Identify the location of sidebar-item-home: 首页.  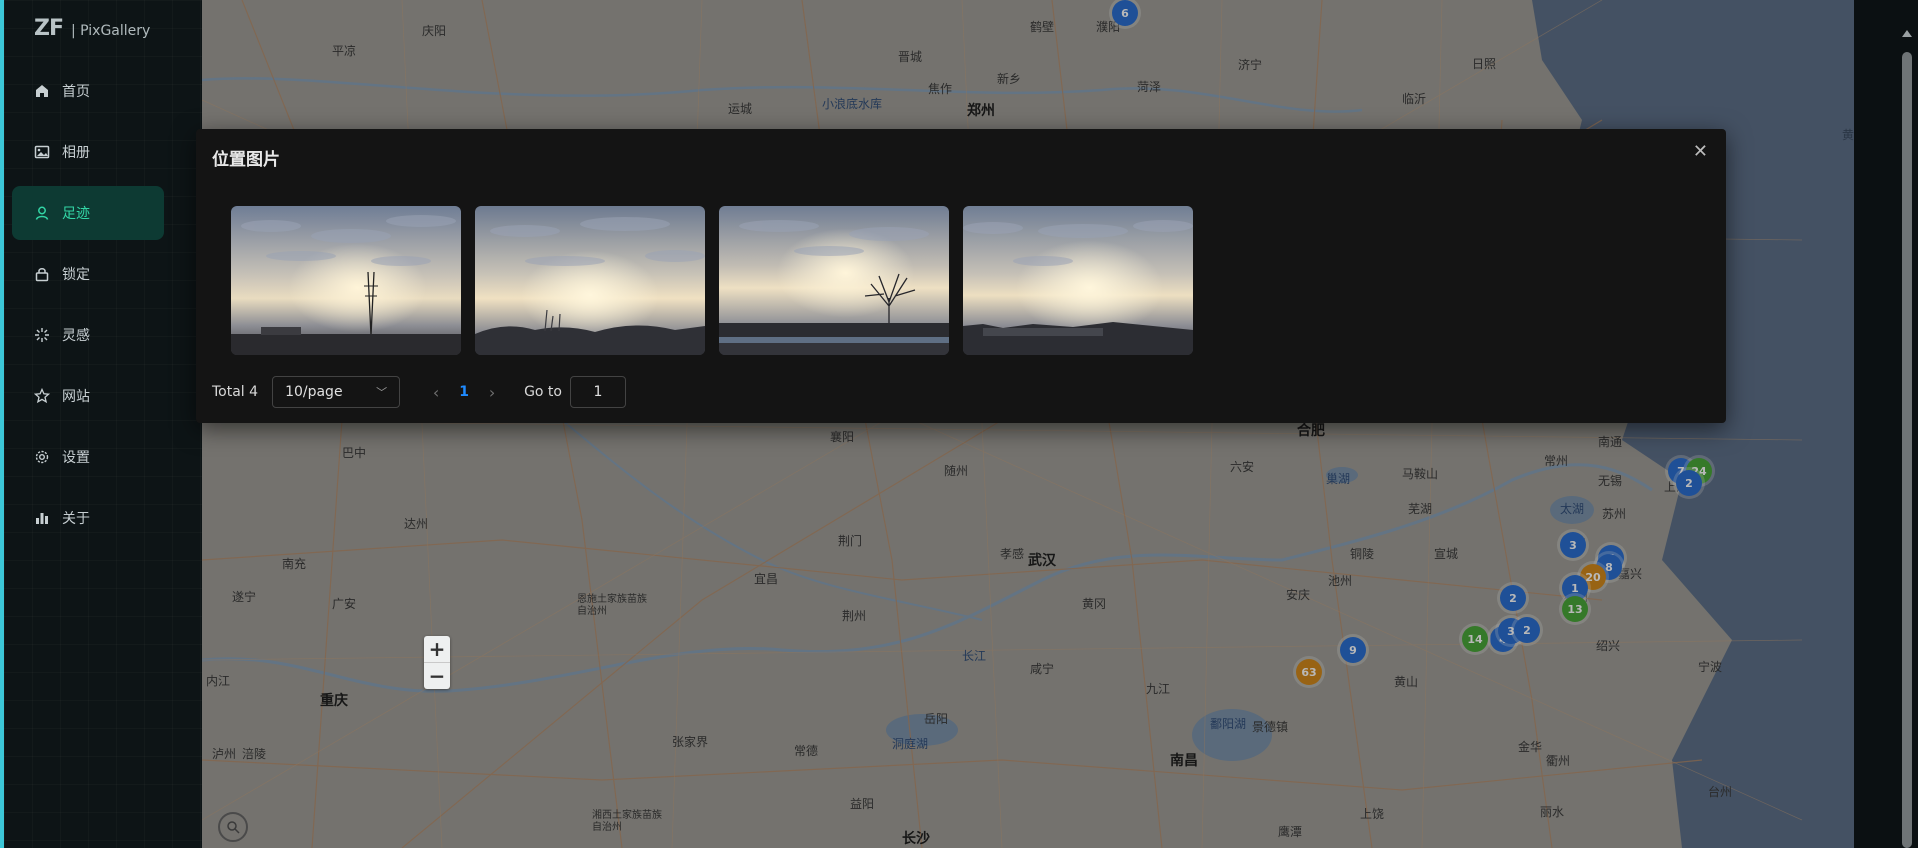
(88, 91).